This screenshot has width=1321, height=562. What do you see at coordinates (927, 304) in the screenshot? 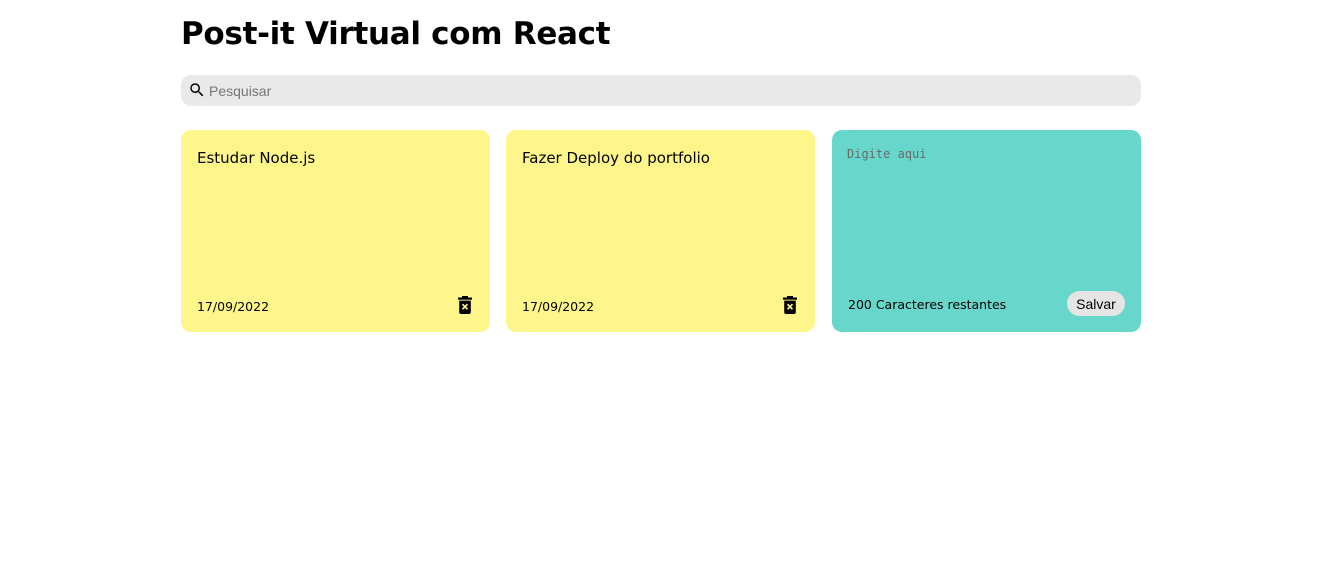
I see `characters-remaining: 200 Caracteres restantes` at bounding box center [927, 304].